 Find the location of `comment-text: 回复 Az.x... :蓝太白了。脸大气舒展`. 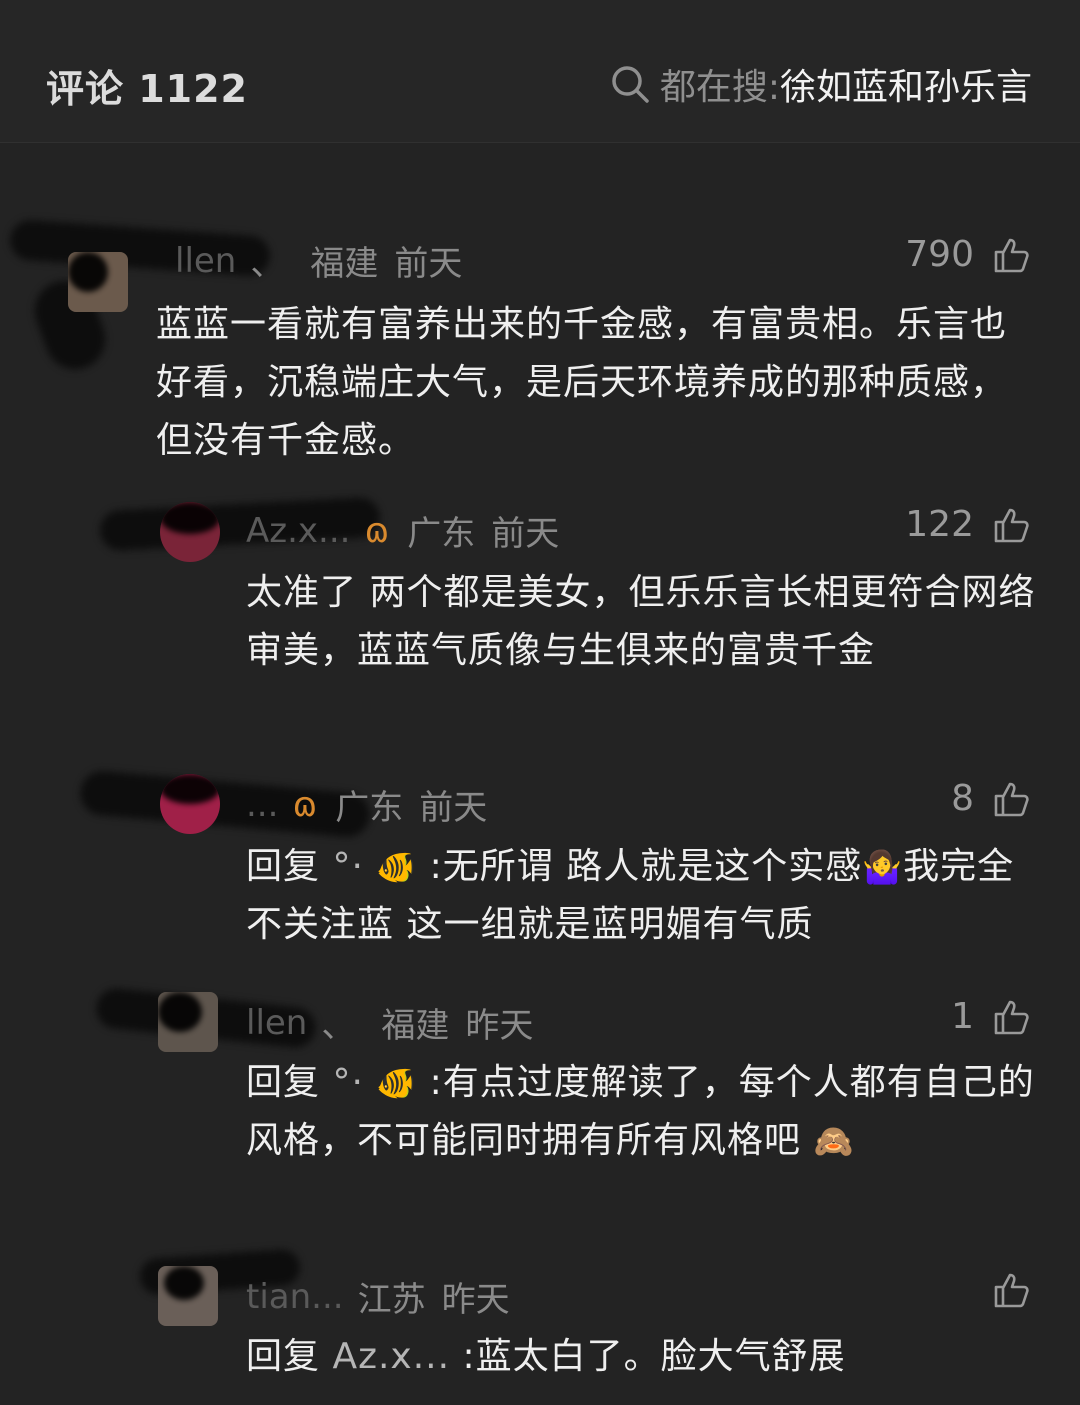

comment-text: 回复 Az.x... :蓝太白了。脸大气舒展 is located at coordinates (641, 1357).